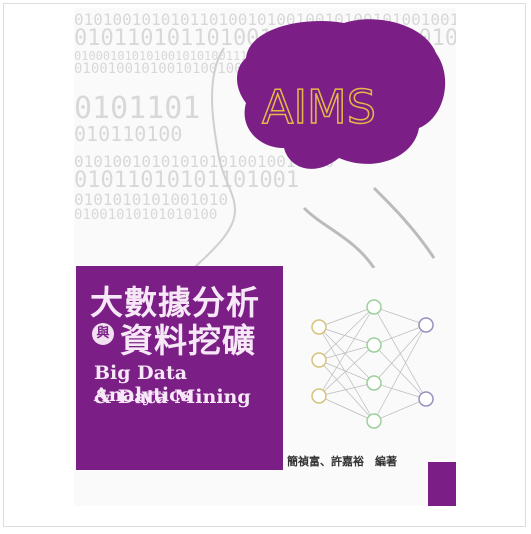  Describe the element at coordinates (188, 340) in the screenshot. I see `title-line-2: 資料挖礦` at that location.